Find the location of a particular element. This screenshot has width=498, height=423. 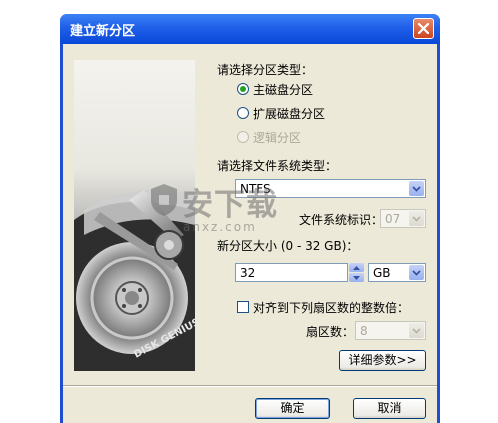

filesystem-id-value: 07 is located at coordinates (393, 219).